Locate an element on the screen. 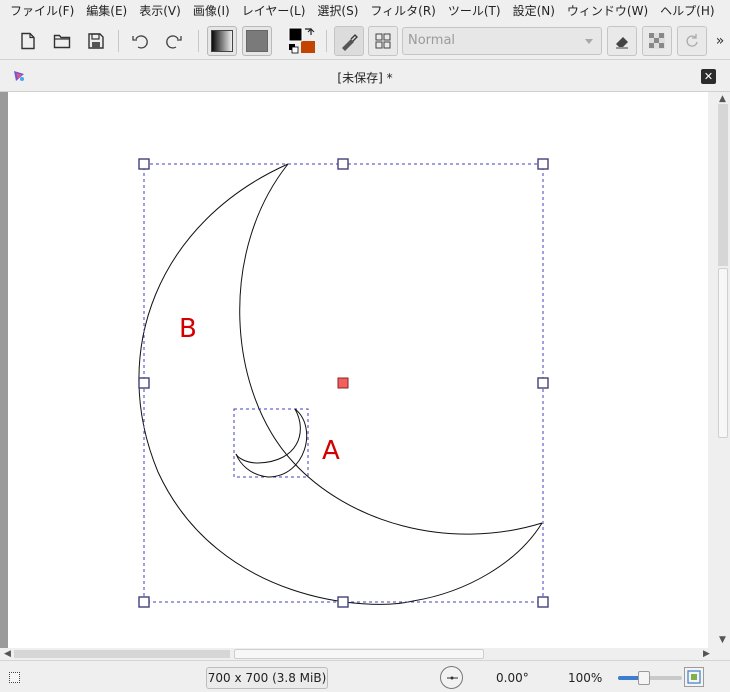 Image resolution: width=730 pixels, height=692 pixels. background-color-swatch is located at coordinates (308, 47).